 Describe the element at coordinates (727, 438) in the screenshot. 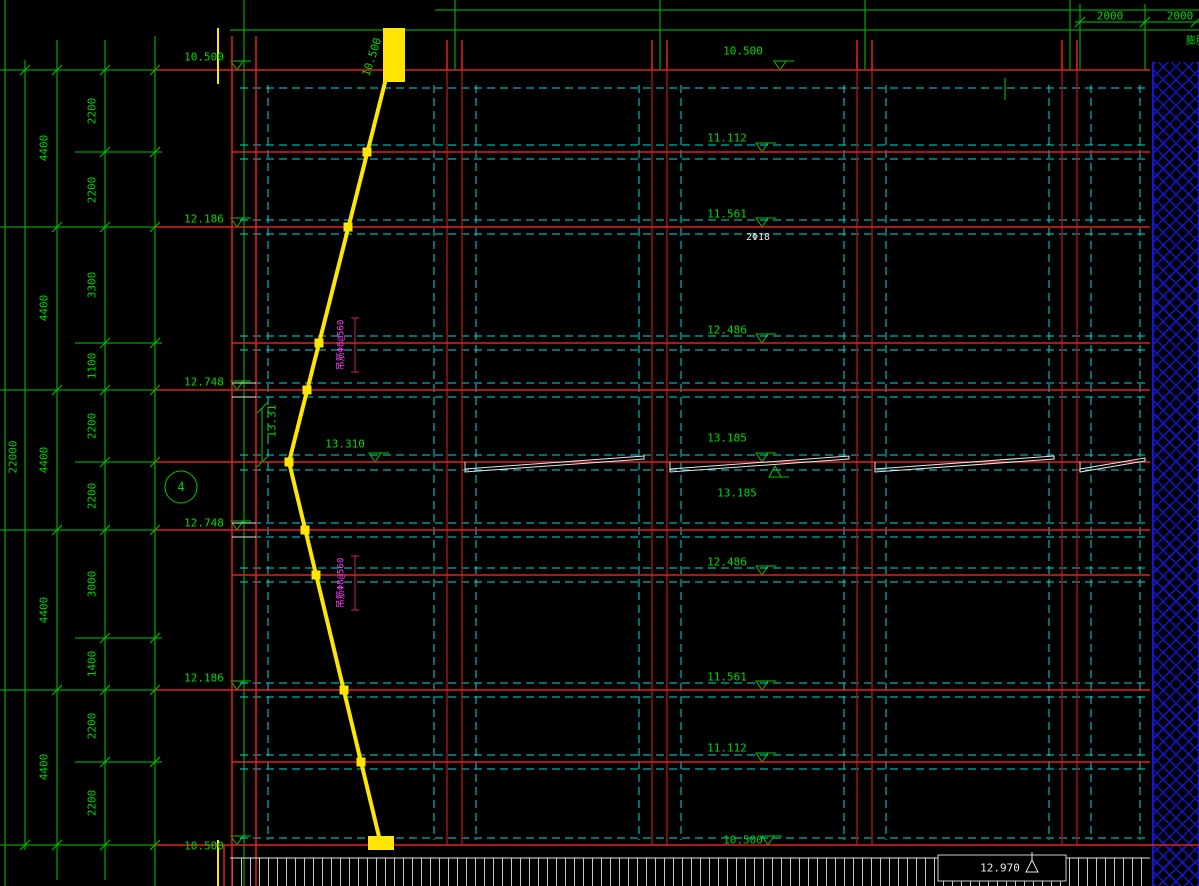

I see `elevation-ridge-upper: 13.185` at that location.